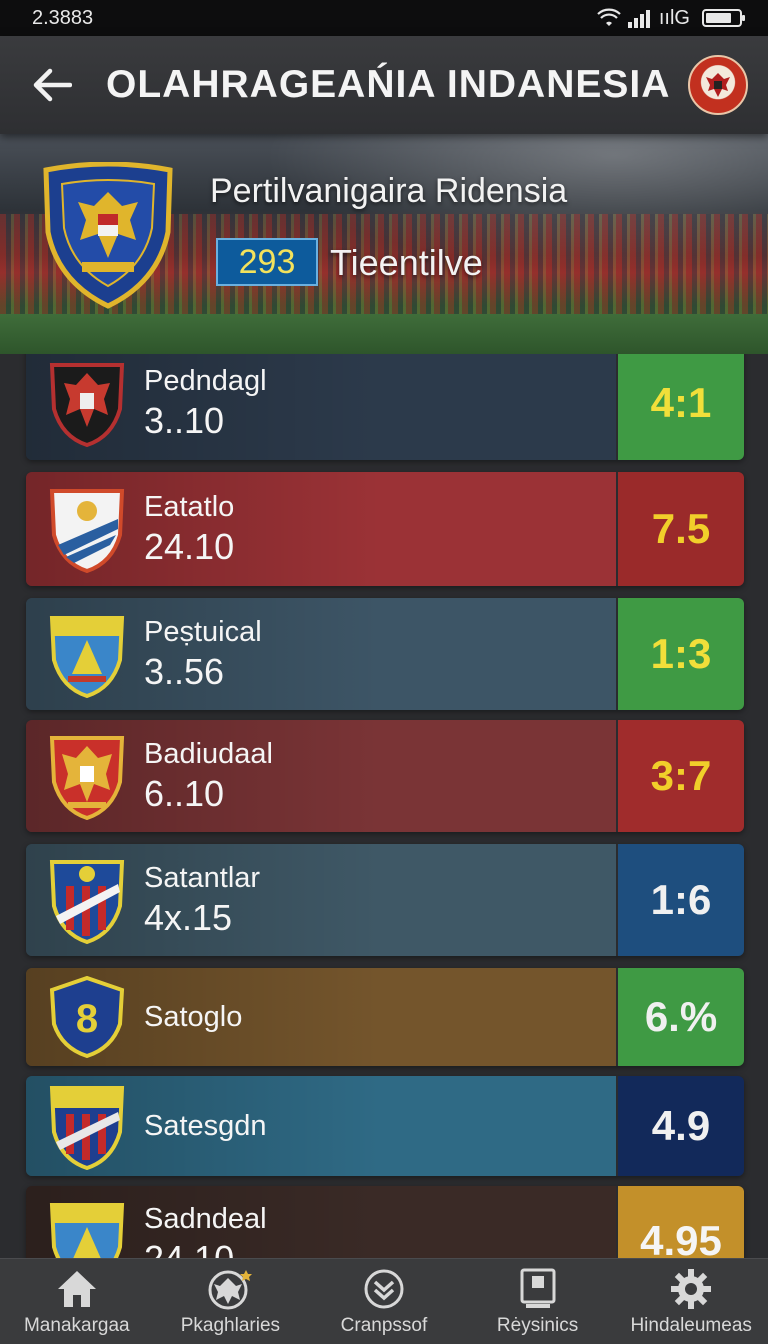 The image size is (768, 1344). I want to click on hero-score-badge: 293, so click(267, 262).